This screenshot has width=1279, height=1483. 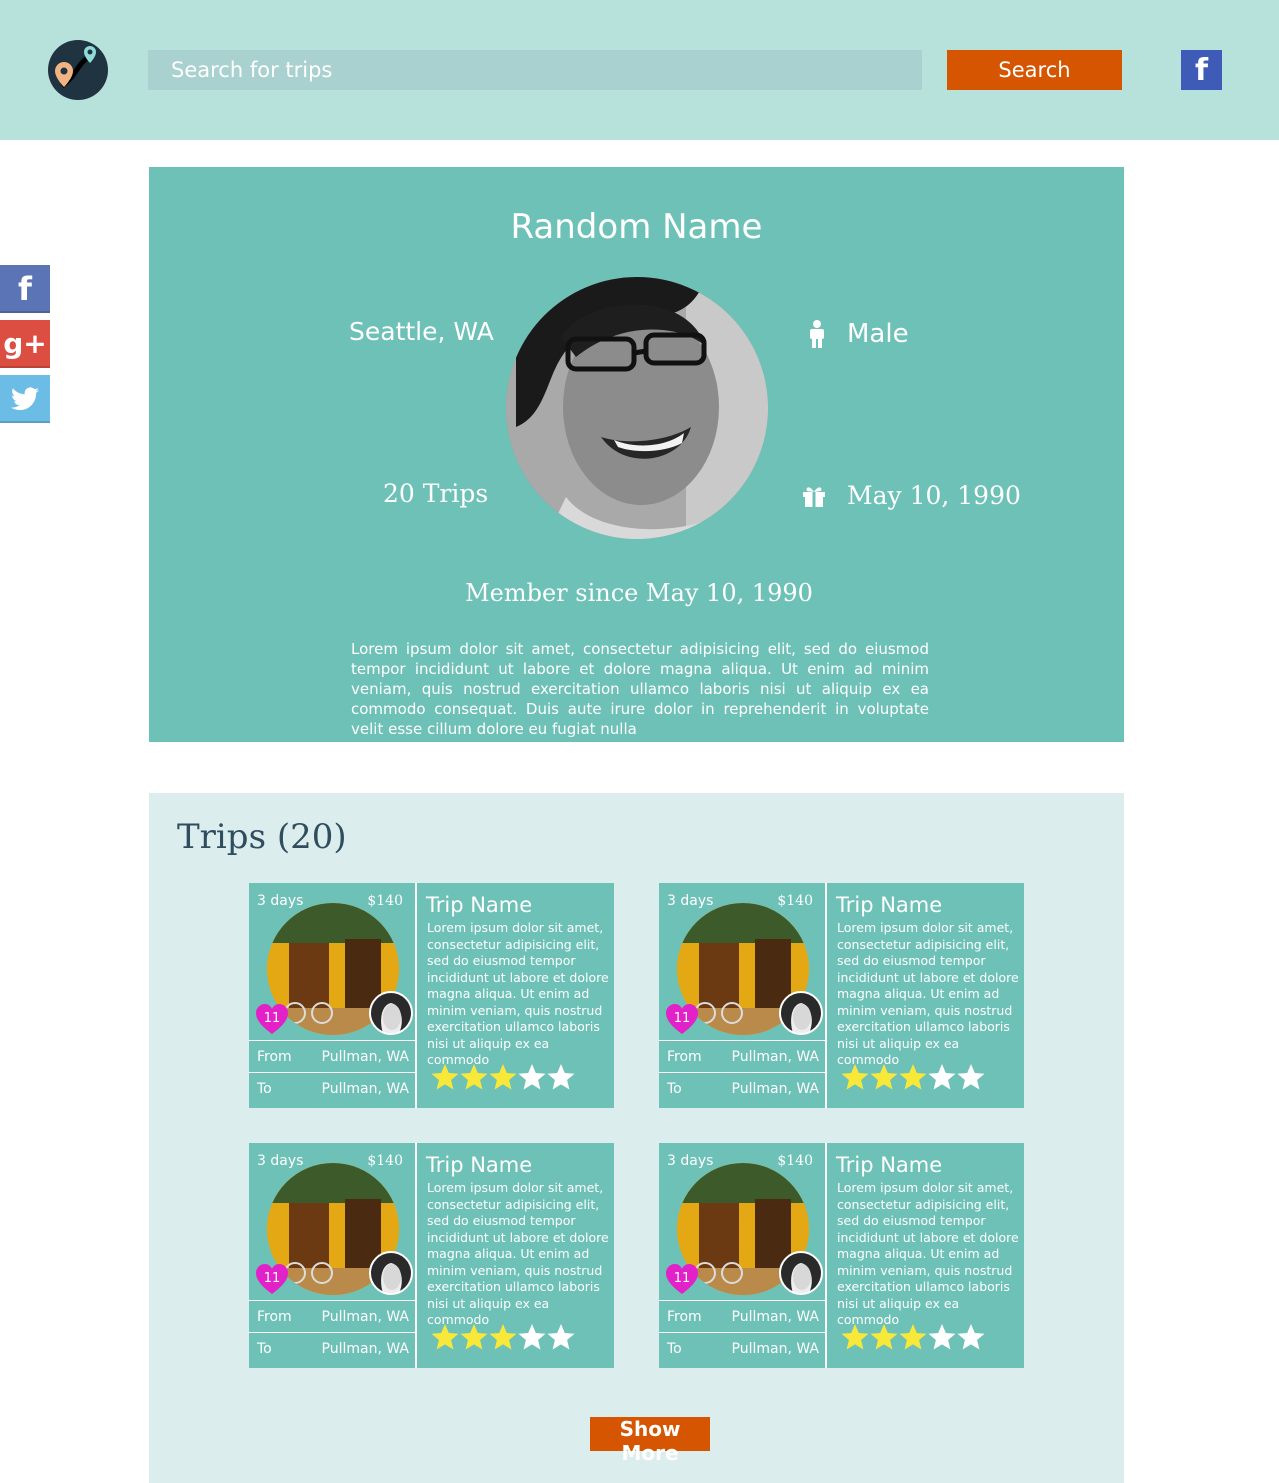 I want to click on trips-title: Trips (20), so click(x=262, y=837).